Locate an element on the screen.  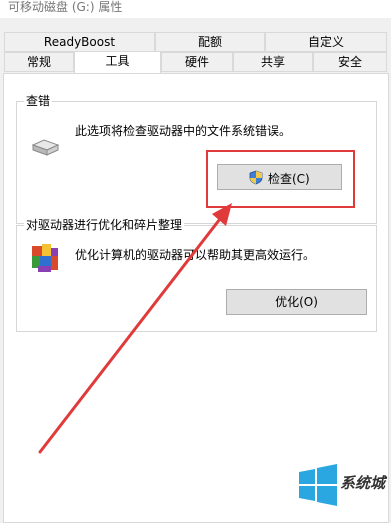
windows-logo-icon is located at coordinates (318, 485).